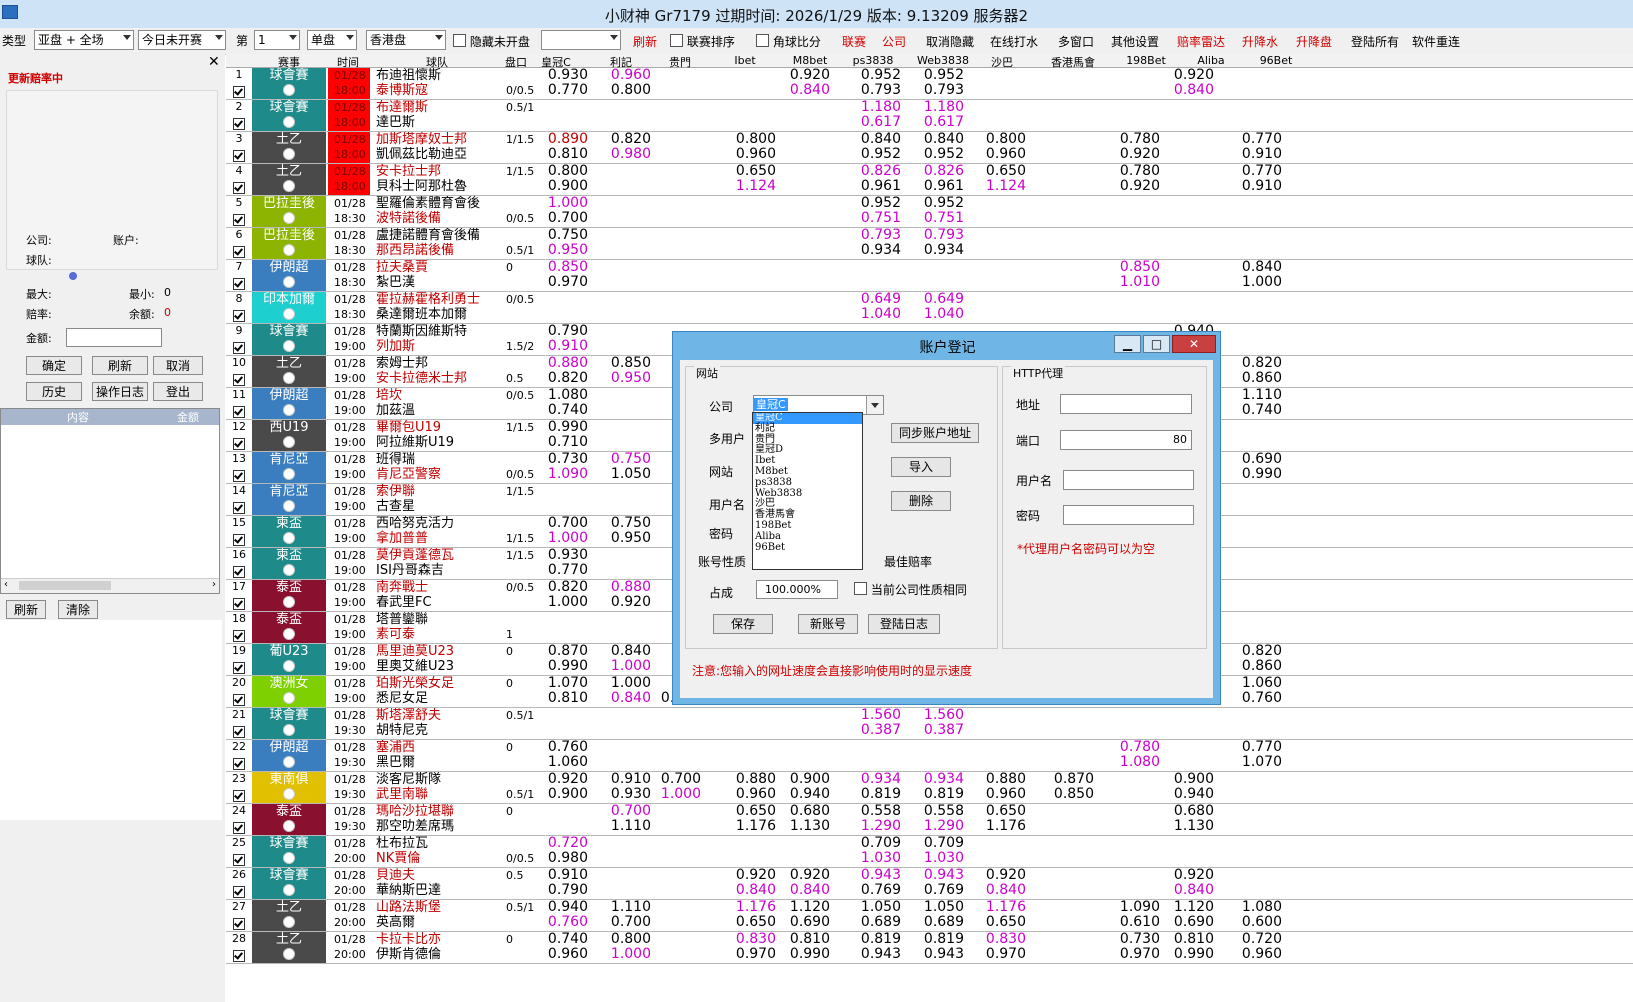 The height and width of the screenshot is (1002, 1633). Describe the element at coordinates (873, 826) in the screenshot. I see `odds-bottom: 1.290` at that location.